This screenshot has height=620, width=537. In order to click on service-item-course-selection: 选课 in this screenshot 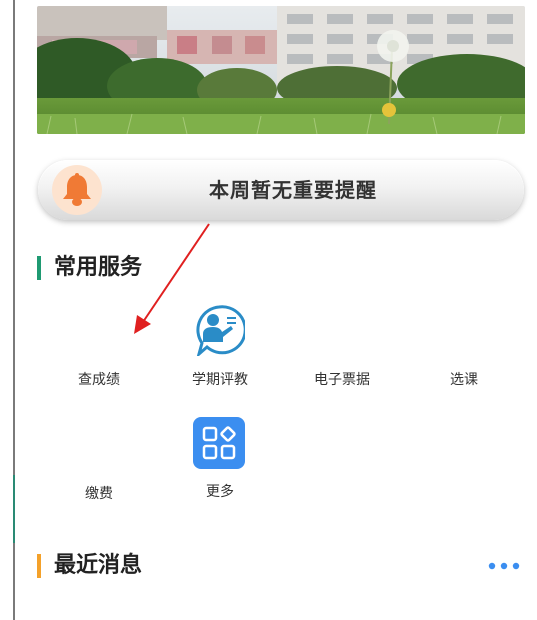, I will do `click(464, 379)`.